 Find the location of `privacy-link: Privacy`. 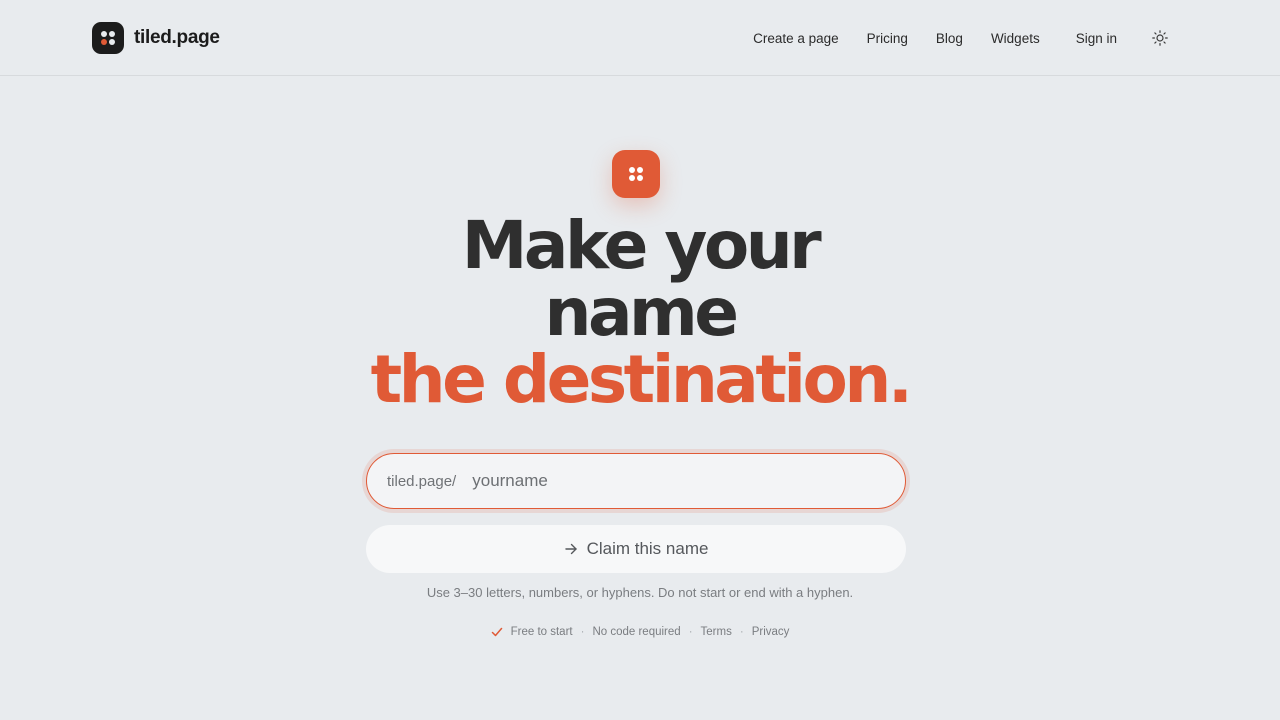

privacy-link: Privacy is located at coordinates (771, 632).